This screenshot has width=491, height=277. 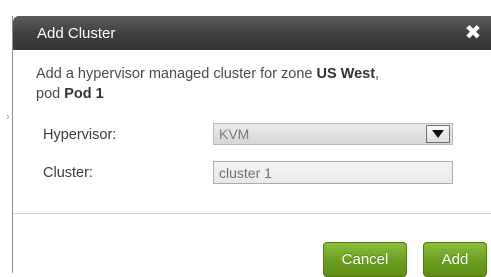 I want to click on dialog-titlebar: Add Cluster ✖, so click(x=252, y=33).